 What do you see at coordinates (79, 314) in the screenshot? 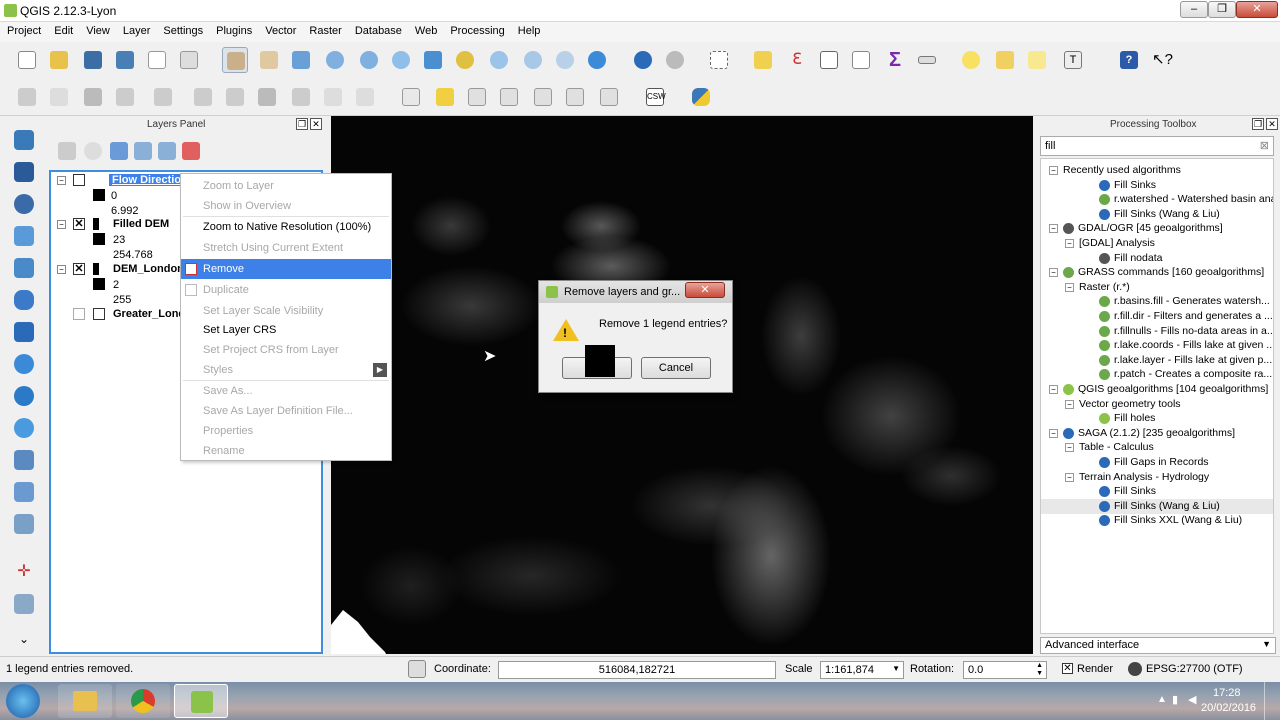
I see `layer-checkbox-greater-london` at bounding box center [79, 314].